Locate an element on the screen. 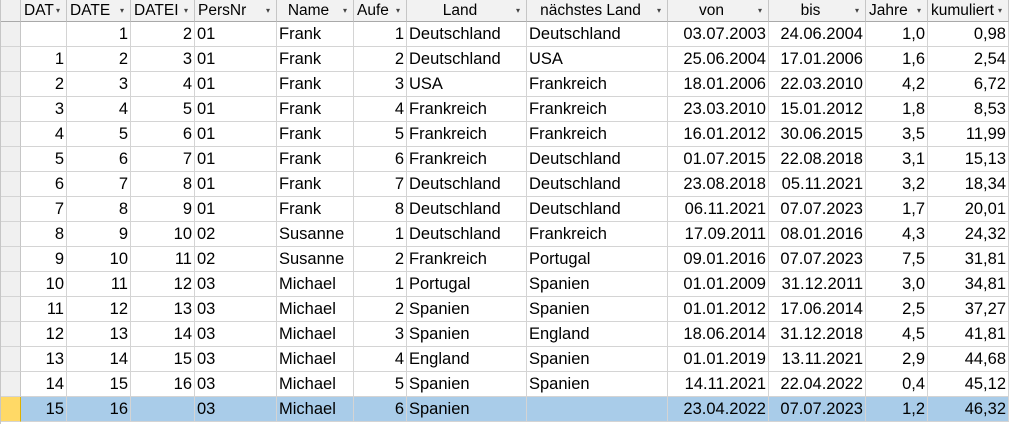  table-cell: 11,99 is located at coordinates (968, 134).